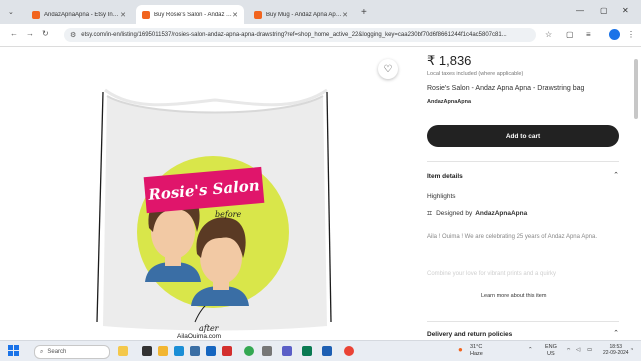 The image size is (641, 361). I want to click on tab-title: Buy Rosie's Salon - Andaz Apna Apna, so click(193, 14).